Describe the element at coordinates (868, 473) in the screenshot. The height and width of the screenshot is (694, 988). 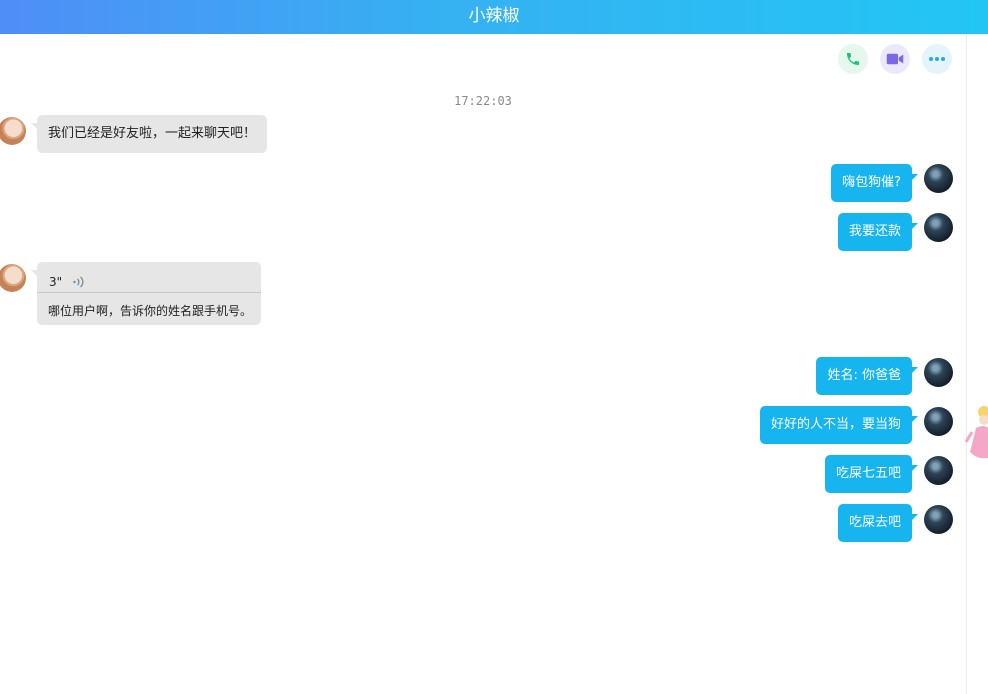
I see `message-text: 吃屎七五吧` at that location.